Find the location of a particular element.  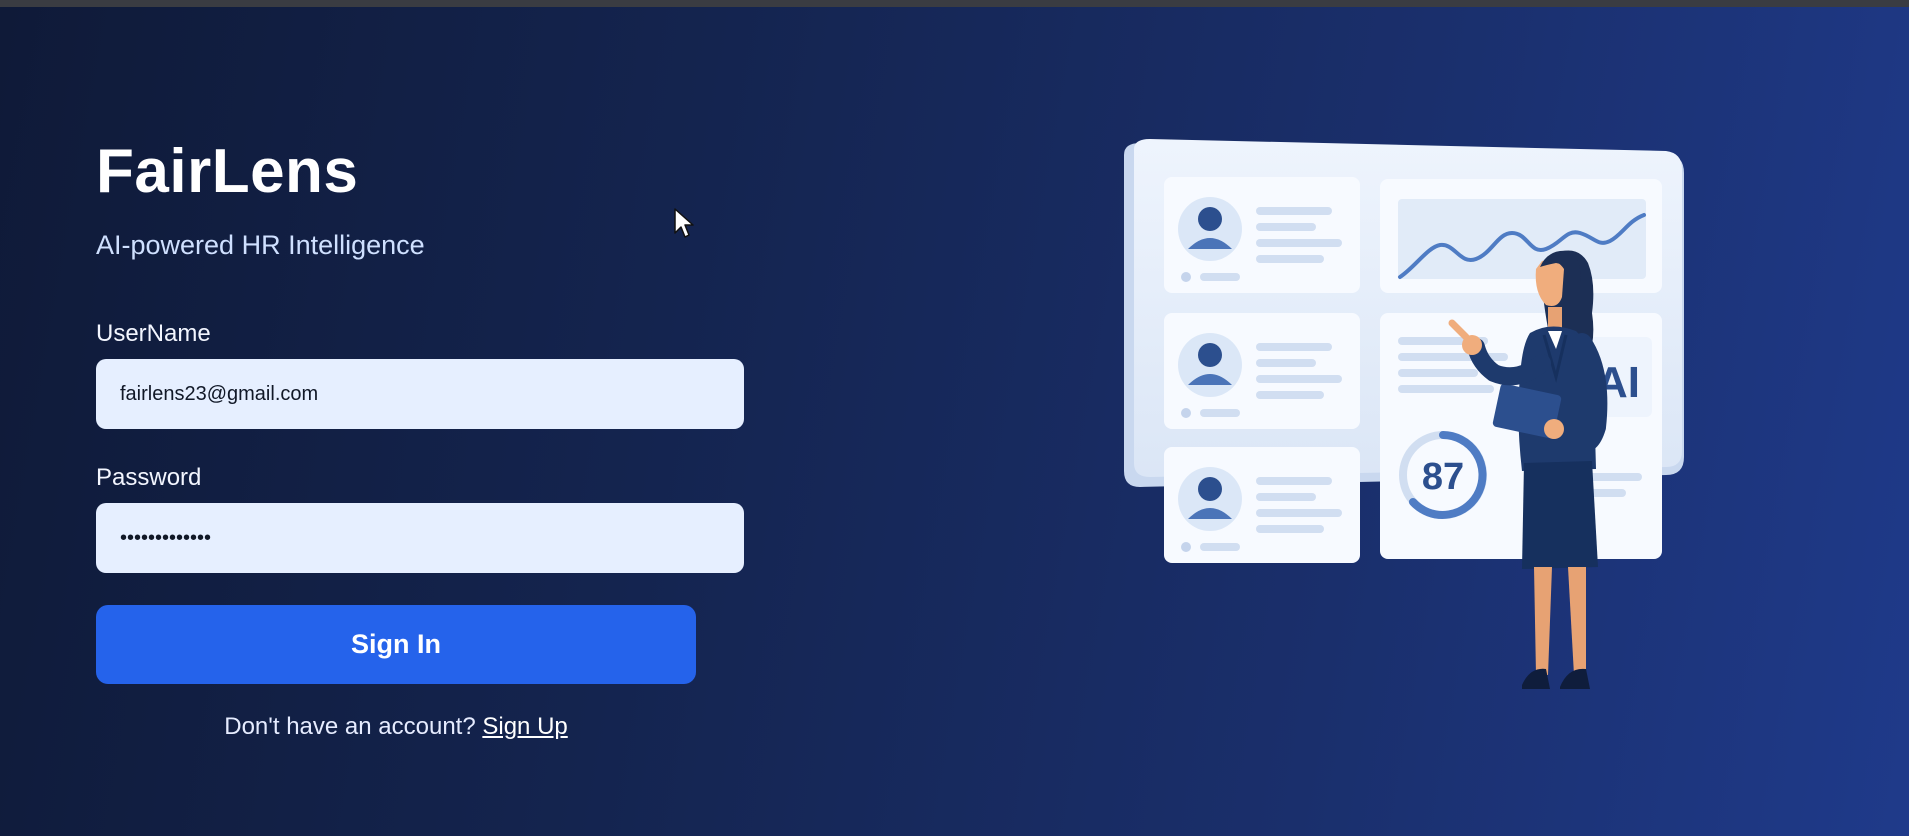

app-title: FairLens is located at coordinates (227, 171).